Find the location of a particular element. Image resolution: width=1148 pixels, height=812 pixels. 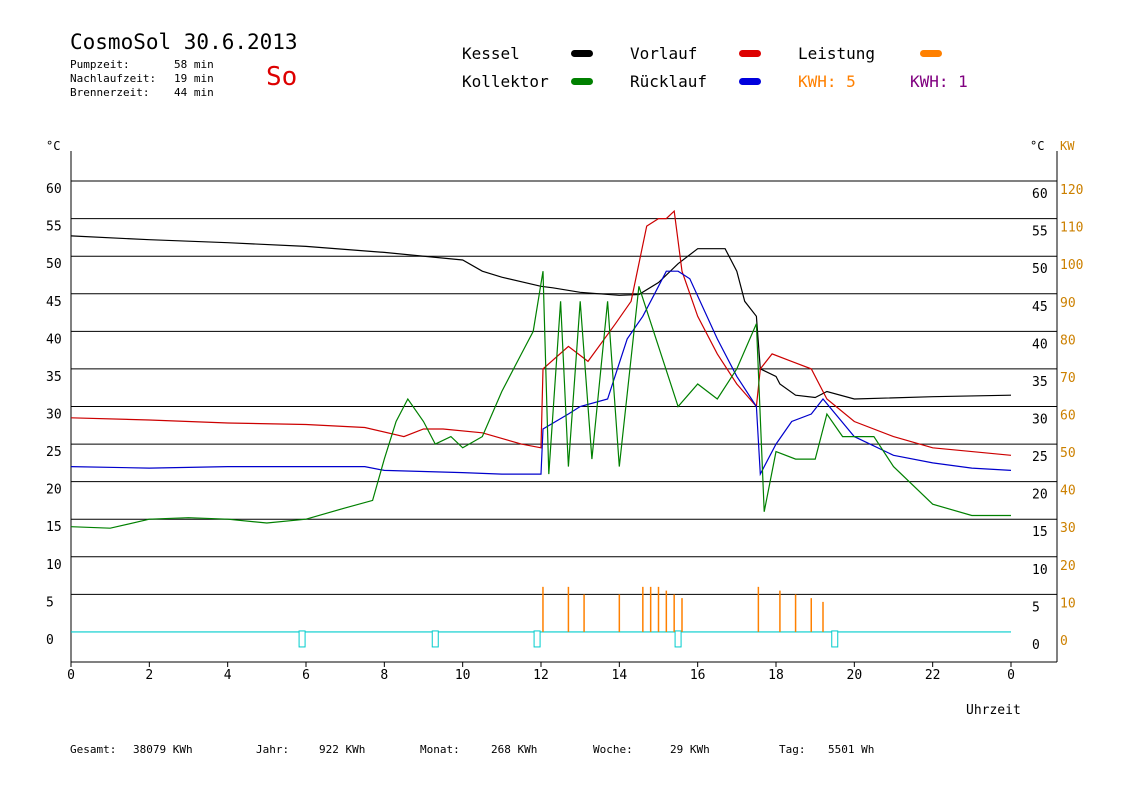

y-tick-label-right-kw: 120 is located at coordinates (1071, 190).